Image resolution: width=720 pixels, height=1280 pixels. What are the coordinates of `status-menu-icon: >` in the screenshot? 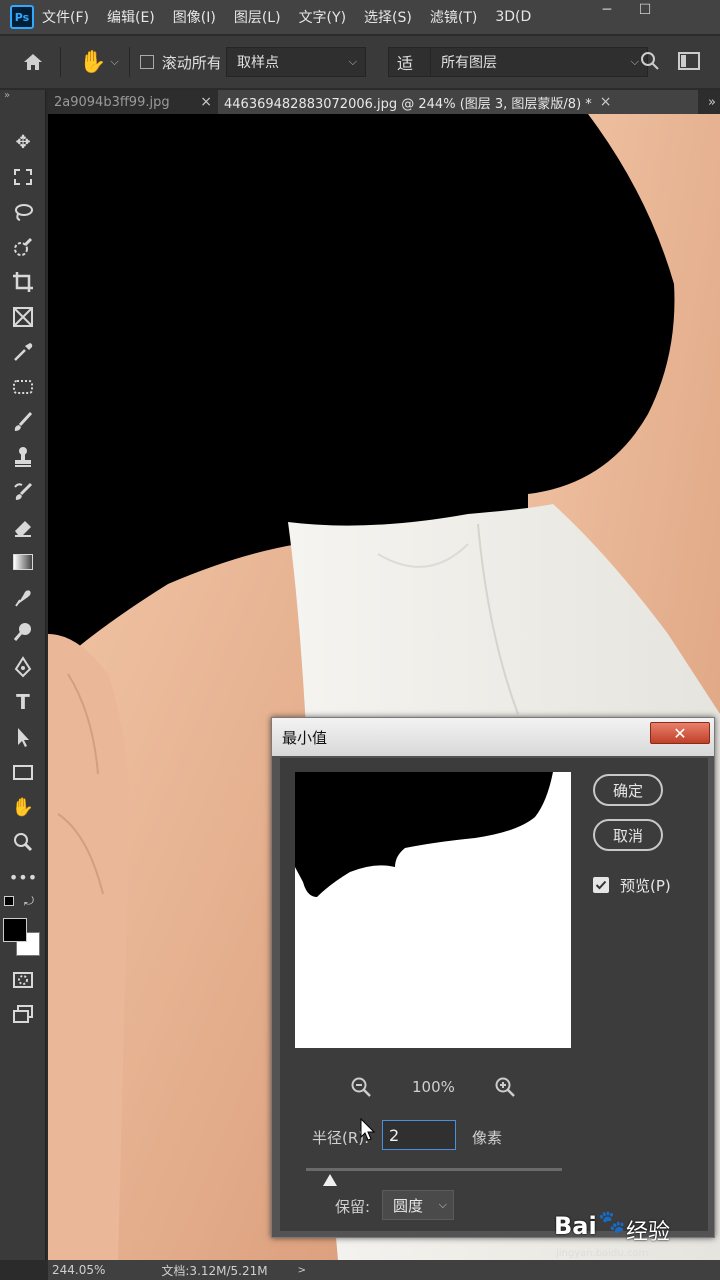 It's located at (302, 1270).